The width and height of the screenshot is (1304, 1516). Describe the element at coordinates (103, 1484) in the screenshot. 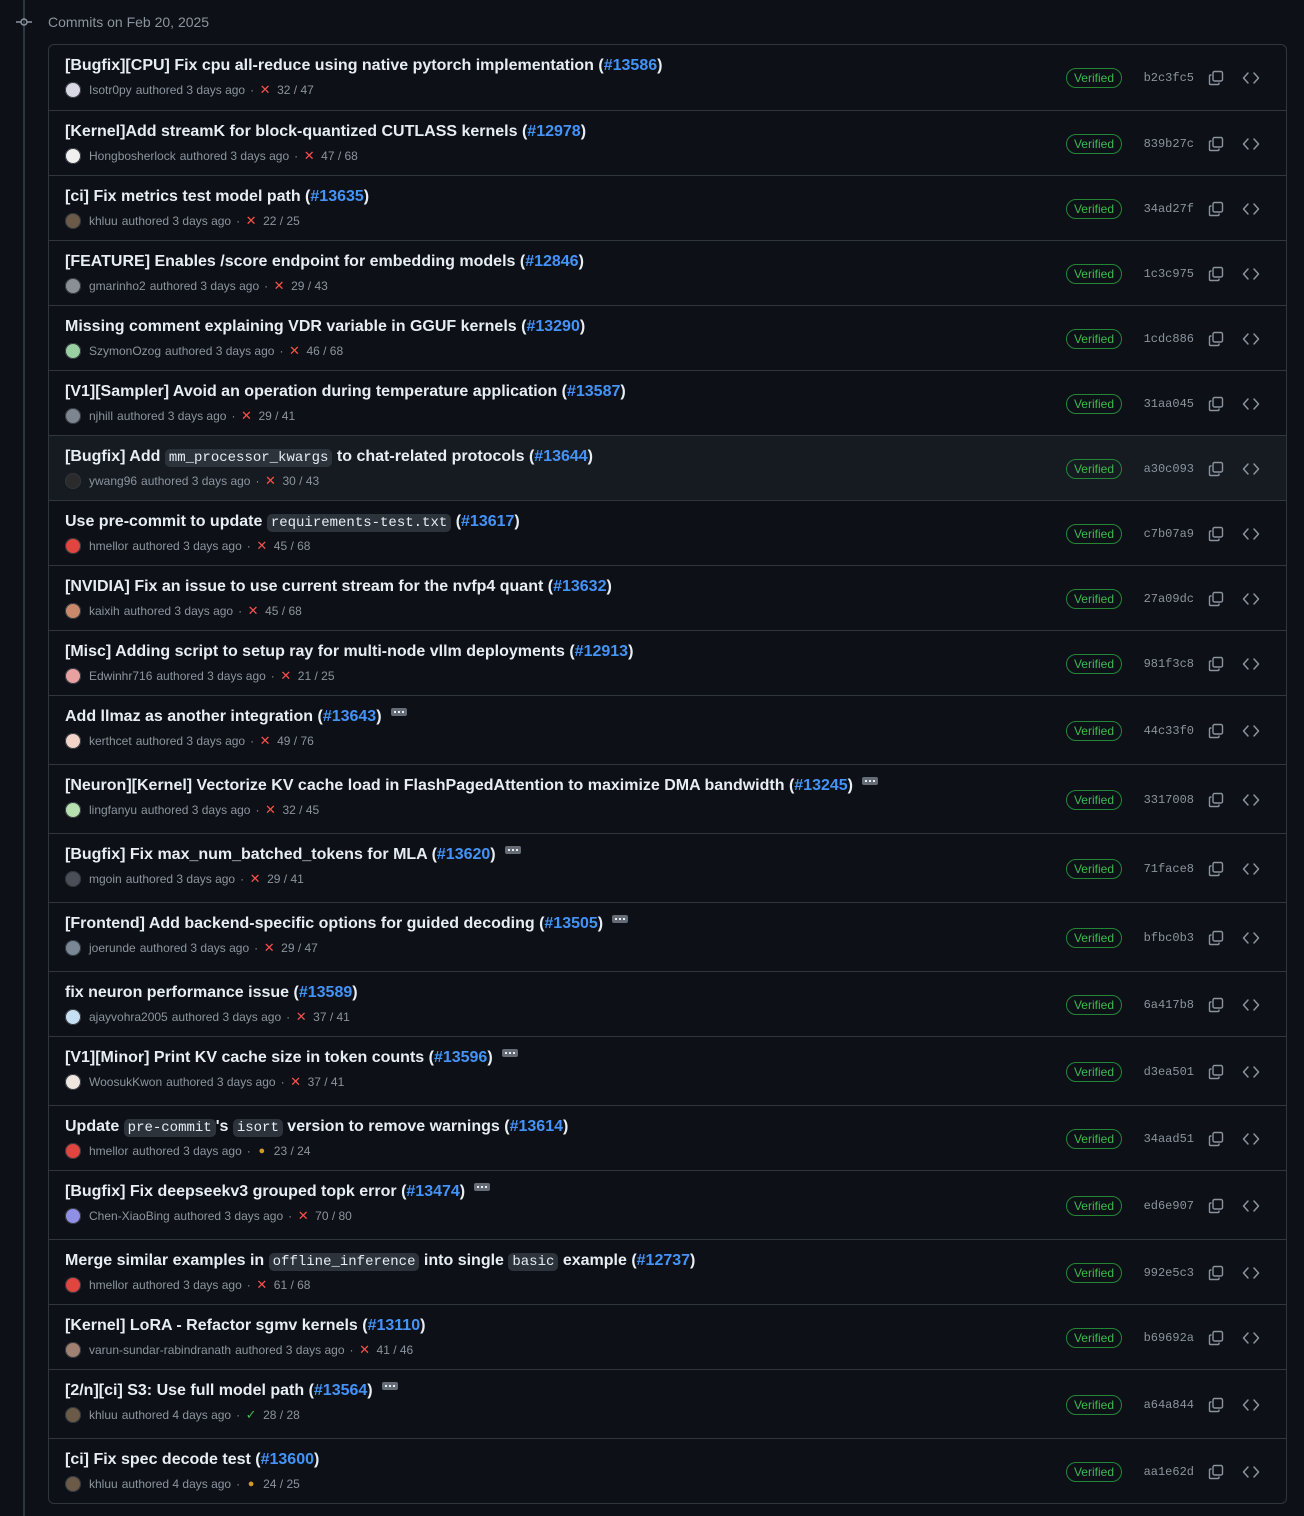

I see `commit-author: khluu` at that location.